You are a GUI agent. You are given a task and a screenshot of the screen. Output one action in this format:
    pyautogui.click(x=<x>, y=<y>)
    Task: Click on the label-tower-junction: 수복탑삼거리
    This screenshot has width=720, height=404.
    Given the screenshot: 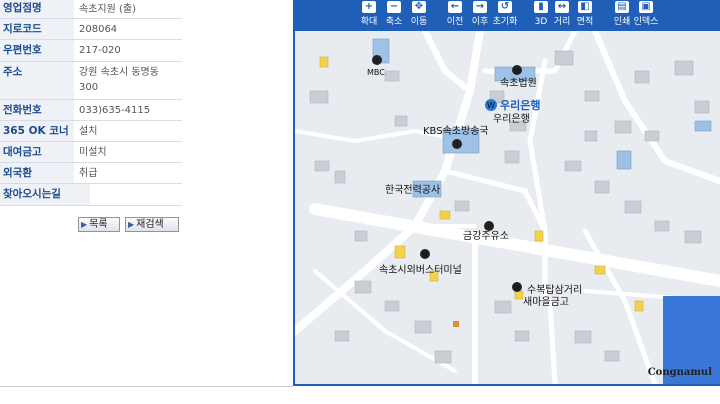 What is the action you would take?
    pyautogui.click(x=554, y=290)
    